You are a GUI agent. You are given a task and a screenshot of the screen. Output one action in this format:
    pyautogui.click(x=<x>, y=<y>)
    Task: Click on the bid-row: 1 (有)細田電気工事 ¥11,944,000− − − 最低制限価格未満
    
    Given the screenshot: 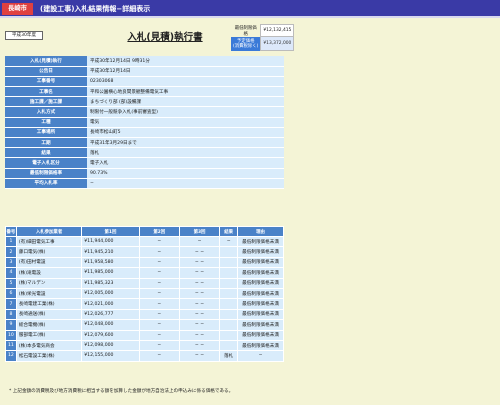 What is the action you would take?
    pyautogui.click(x=144, y=241)
    